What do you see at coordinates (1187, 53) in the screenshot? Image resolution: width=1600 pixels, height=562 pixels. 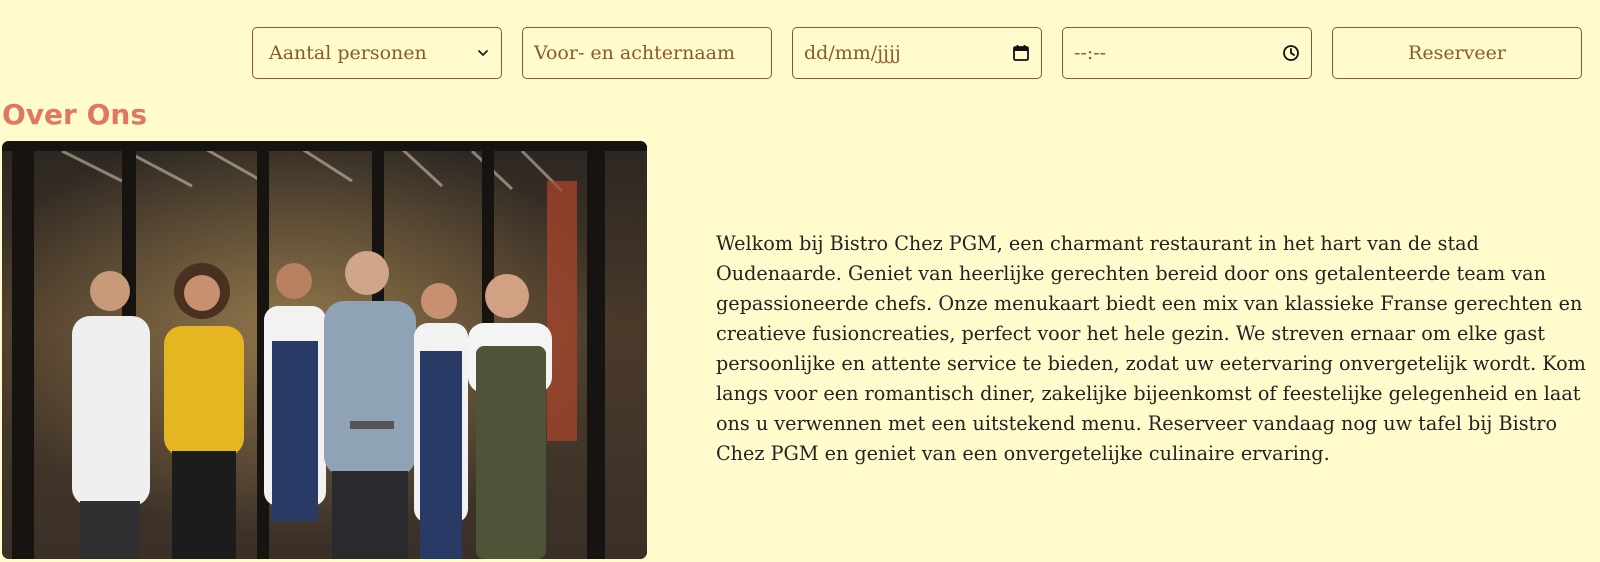 I see `time-input: --:--` at bounding box center [1187, 53].